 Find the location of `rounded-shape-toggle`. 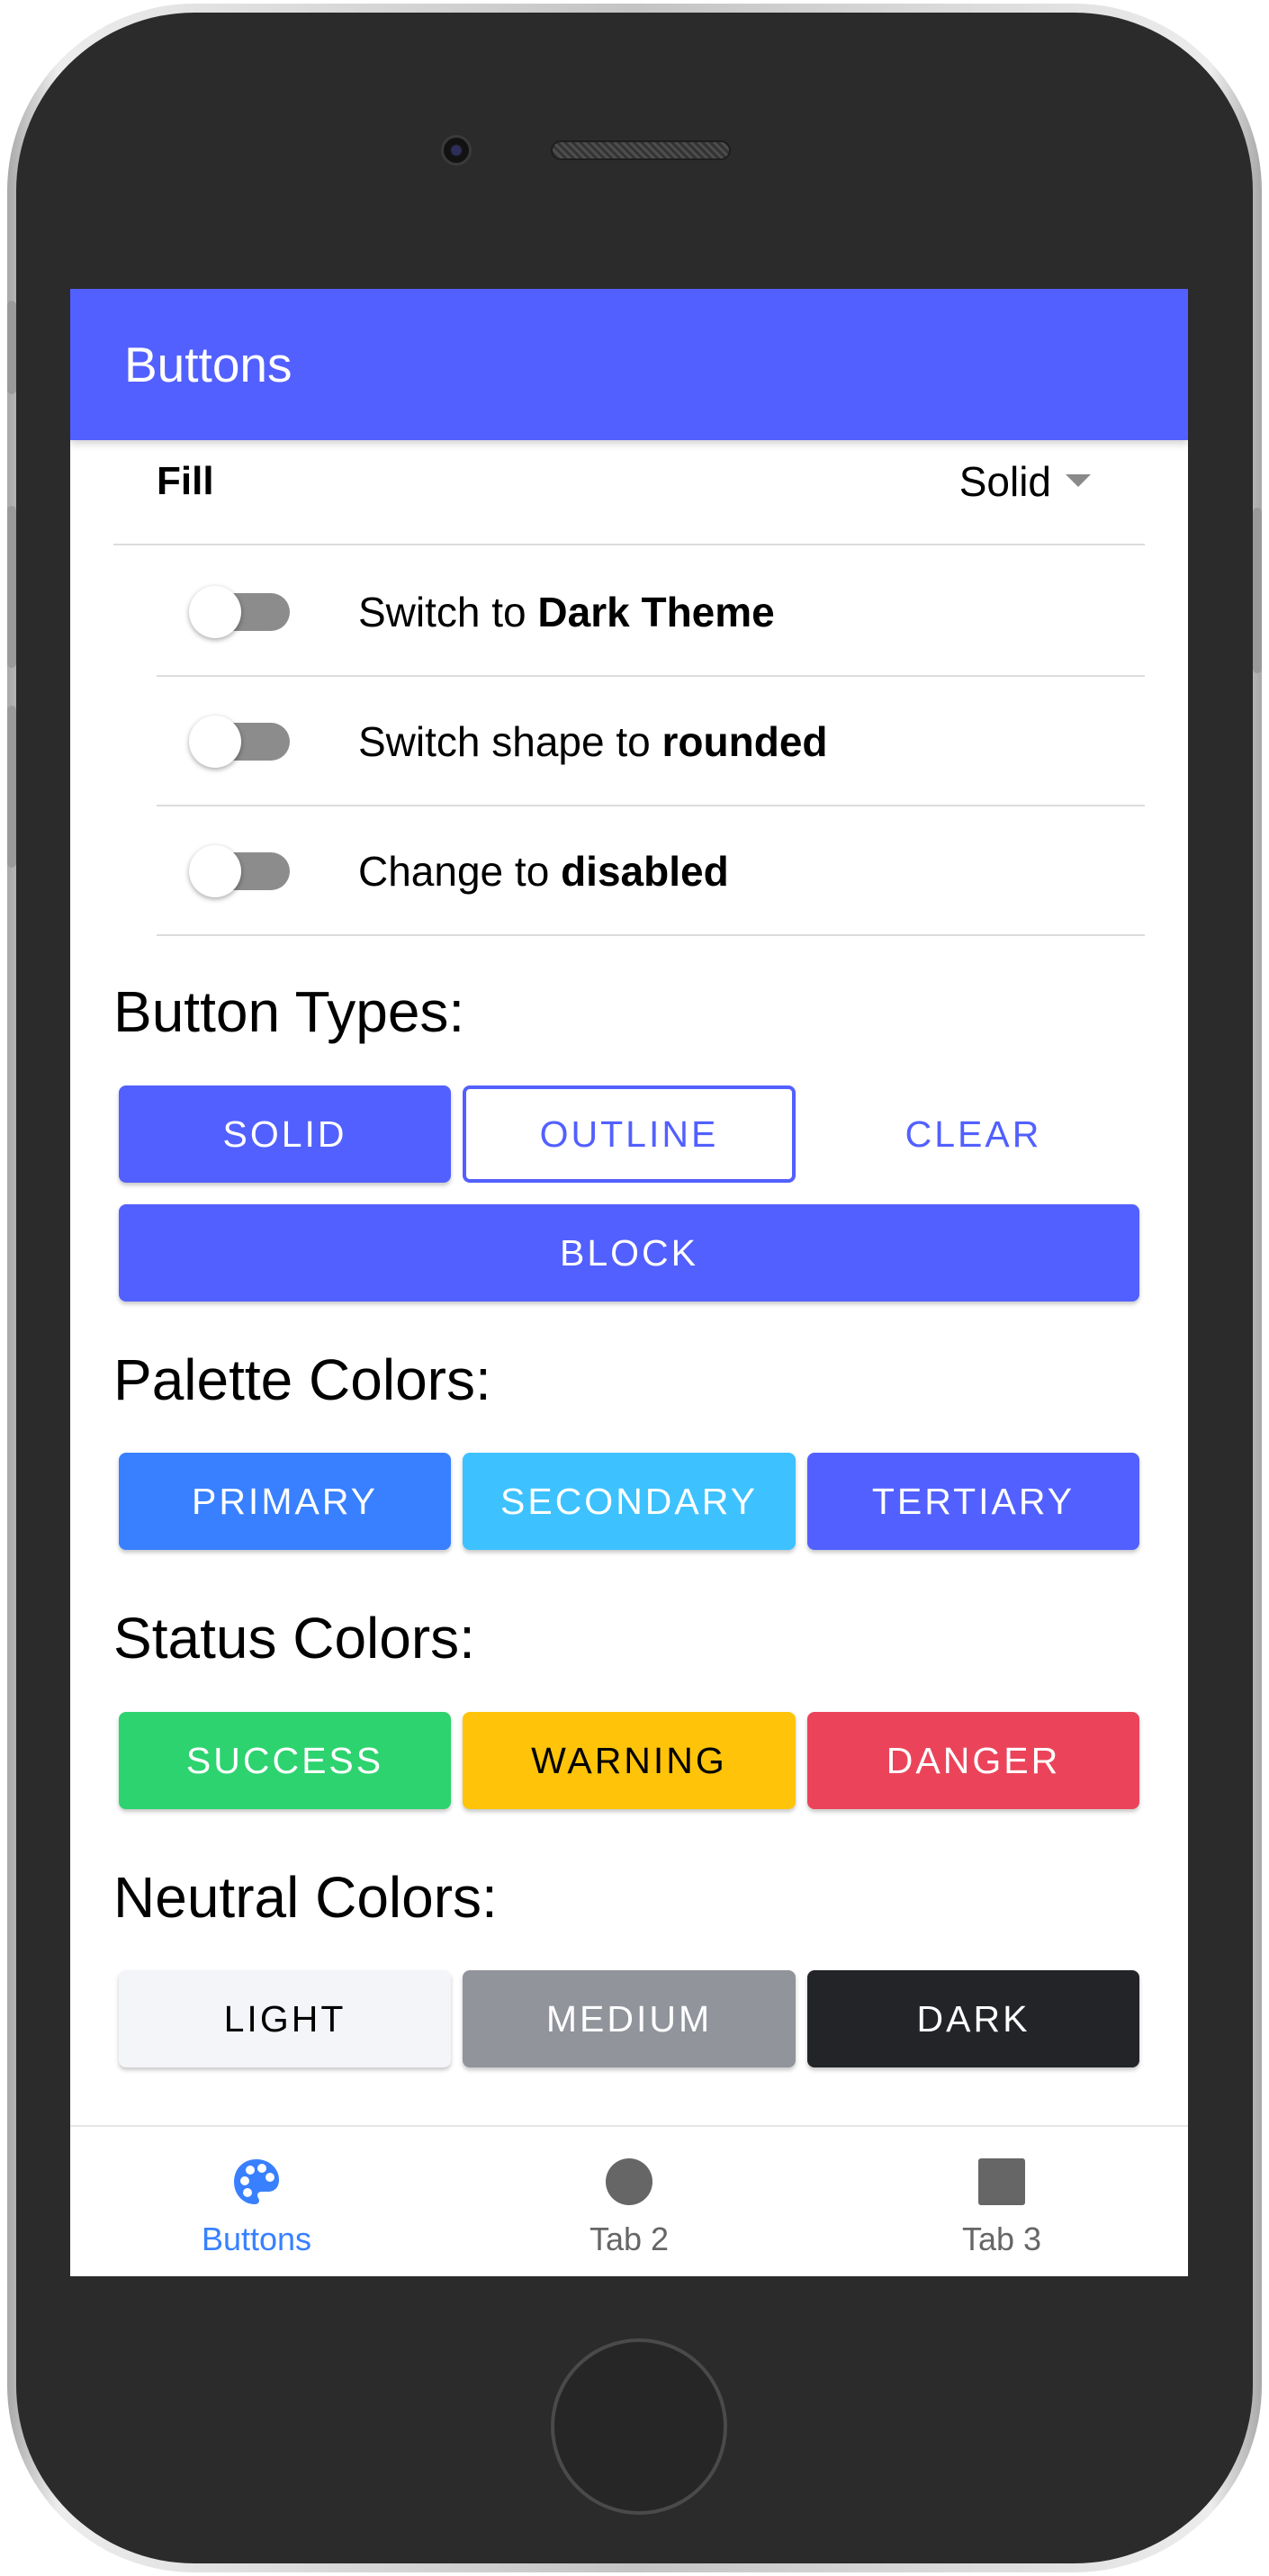

rounded-shape-toggle is located at coordinates (240, 742).